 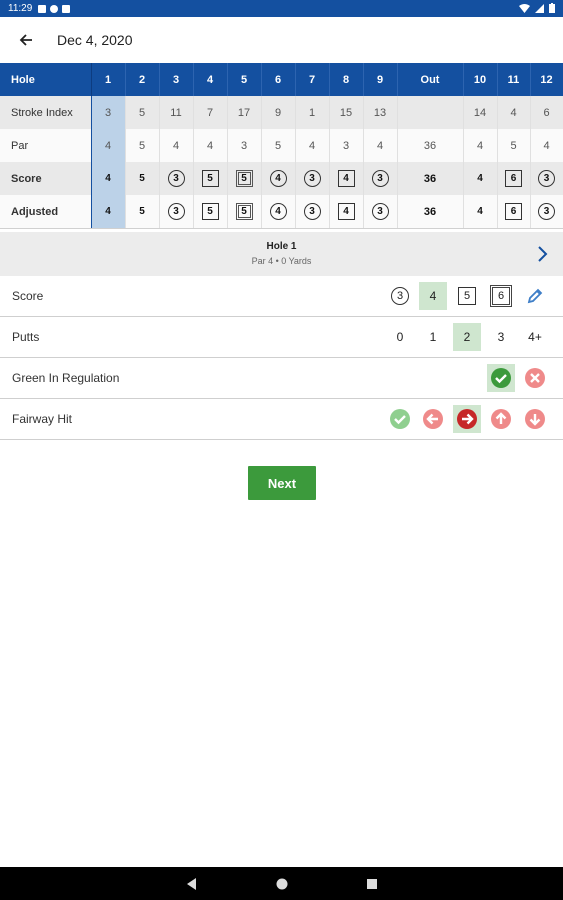 I want to click on score-option-5: 5, so click(x=467, y=296).